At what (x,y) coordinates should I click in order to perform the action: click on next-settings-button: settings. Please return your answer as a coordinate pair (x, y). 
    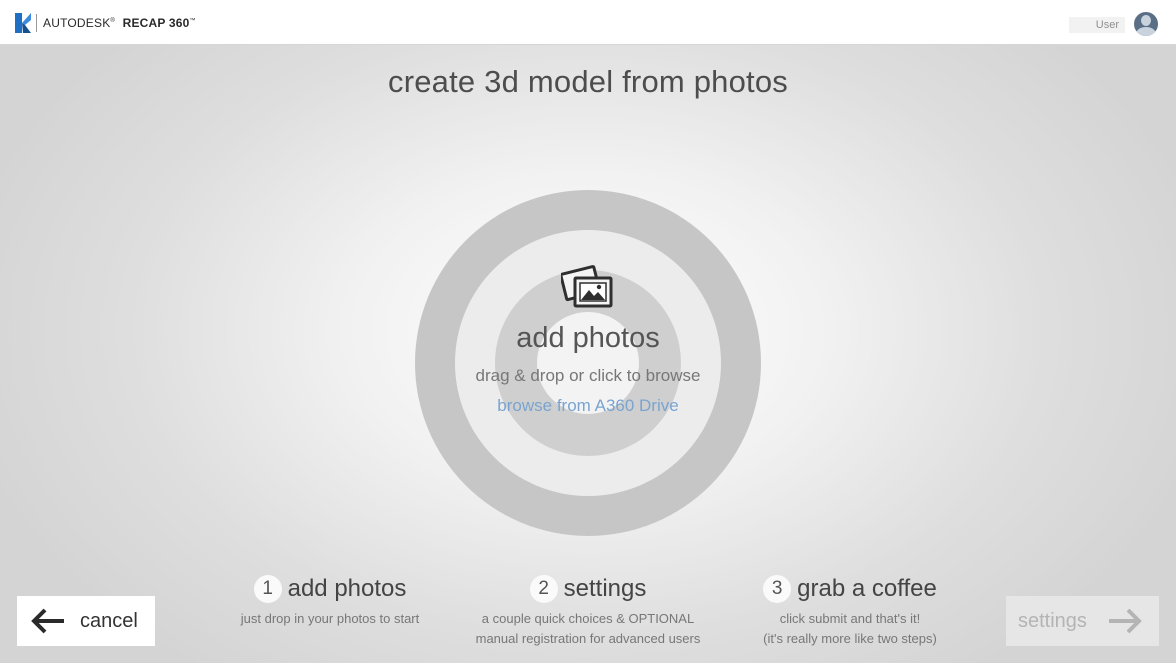
    Looking at the image, I should click on (1082, 621).